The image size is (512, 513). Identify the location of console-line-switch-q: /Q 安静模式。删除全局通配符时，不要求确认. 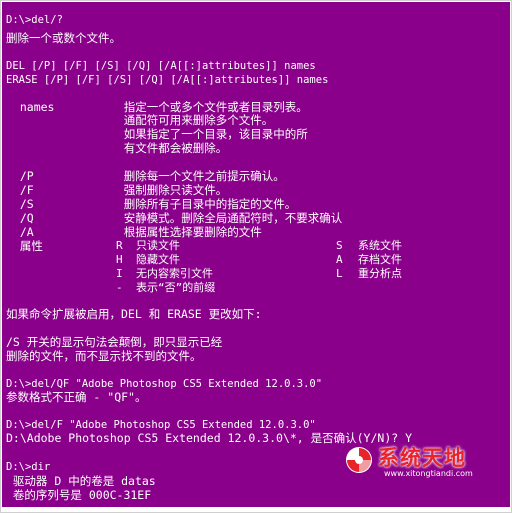
(174, 218).